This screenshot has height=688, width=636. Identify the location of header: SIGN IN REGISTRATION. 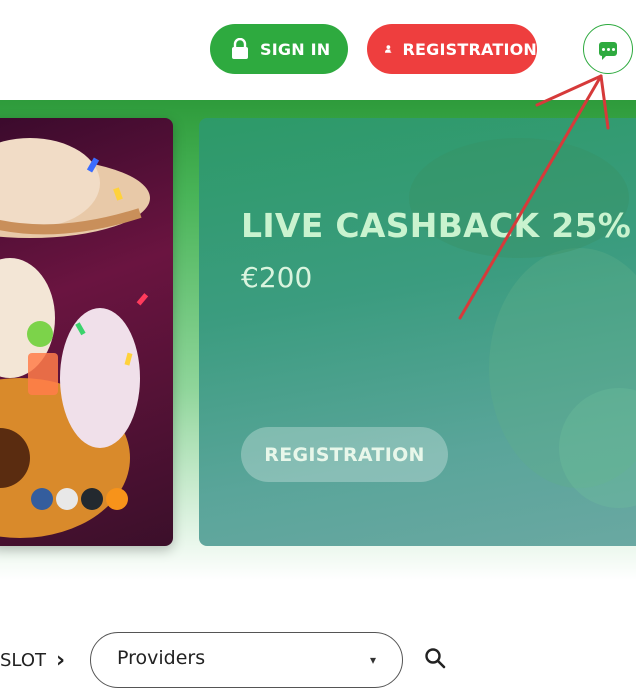
(318, 50).